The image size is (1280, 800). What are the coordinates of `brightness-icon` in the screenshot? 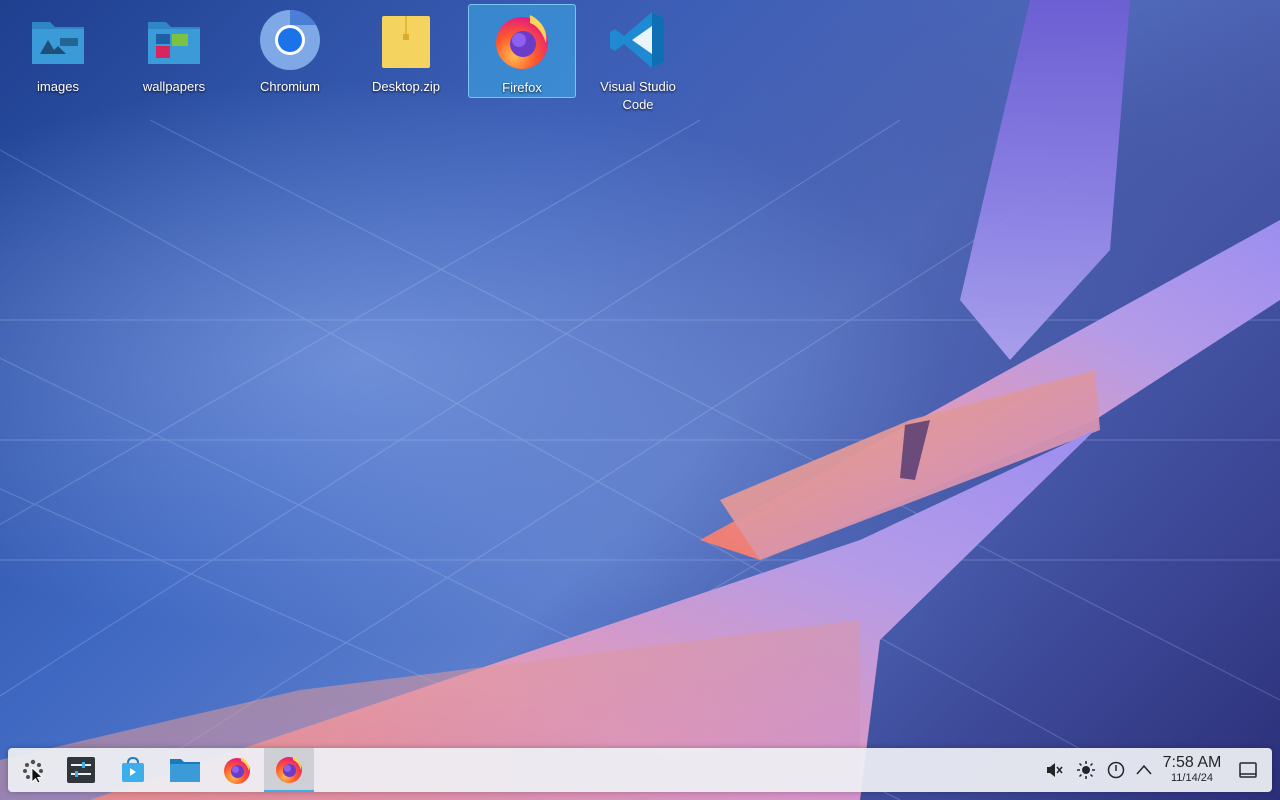 It's located at (1086, 770).